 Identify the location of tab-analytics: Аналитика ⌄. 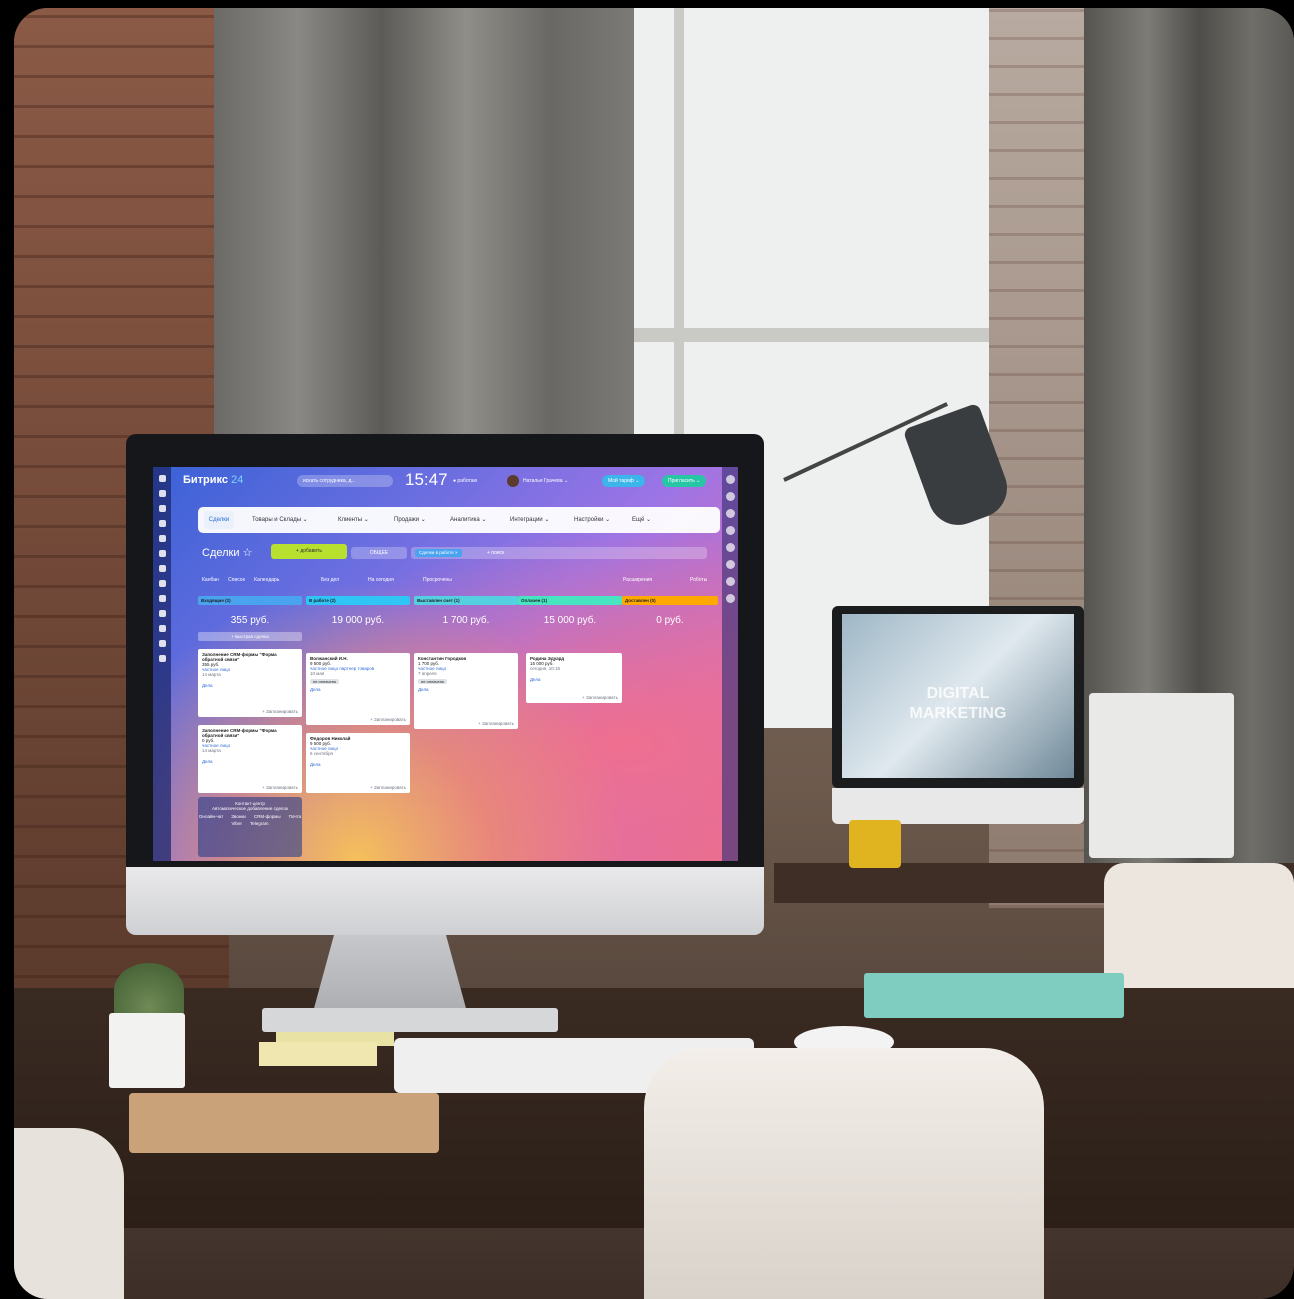
(468, 519).